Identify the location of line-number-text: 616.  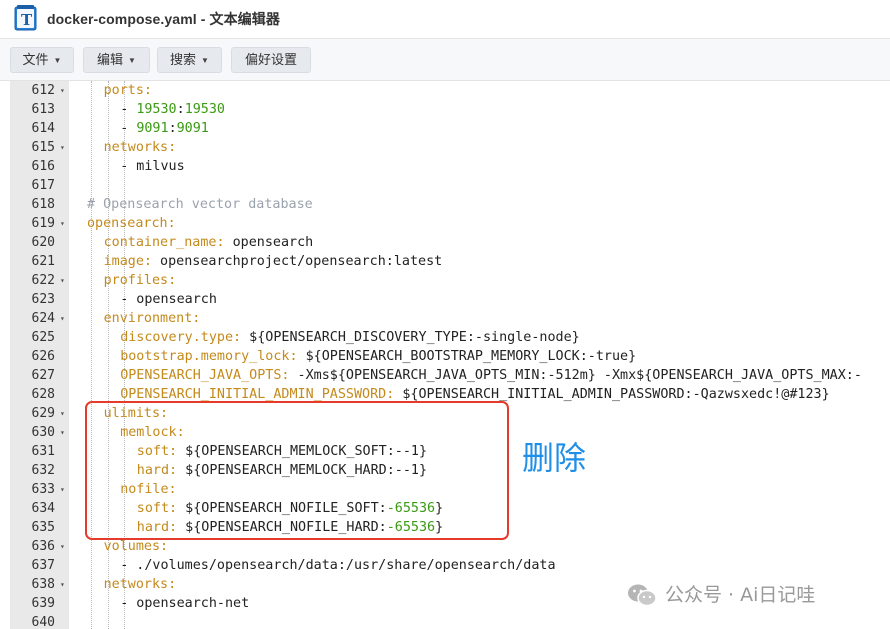
(43, 166).